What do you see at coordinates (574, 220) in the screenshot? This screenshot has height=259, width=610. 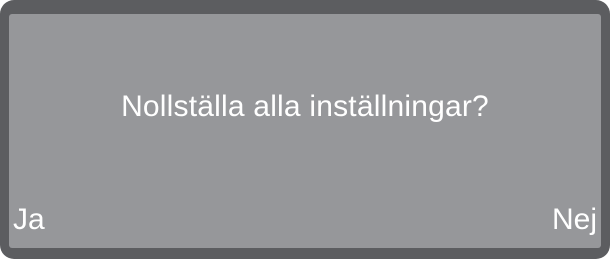 I see `no-button: Nej` at bounding box center [574, 220].